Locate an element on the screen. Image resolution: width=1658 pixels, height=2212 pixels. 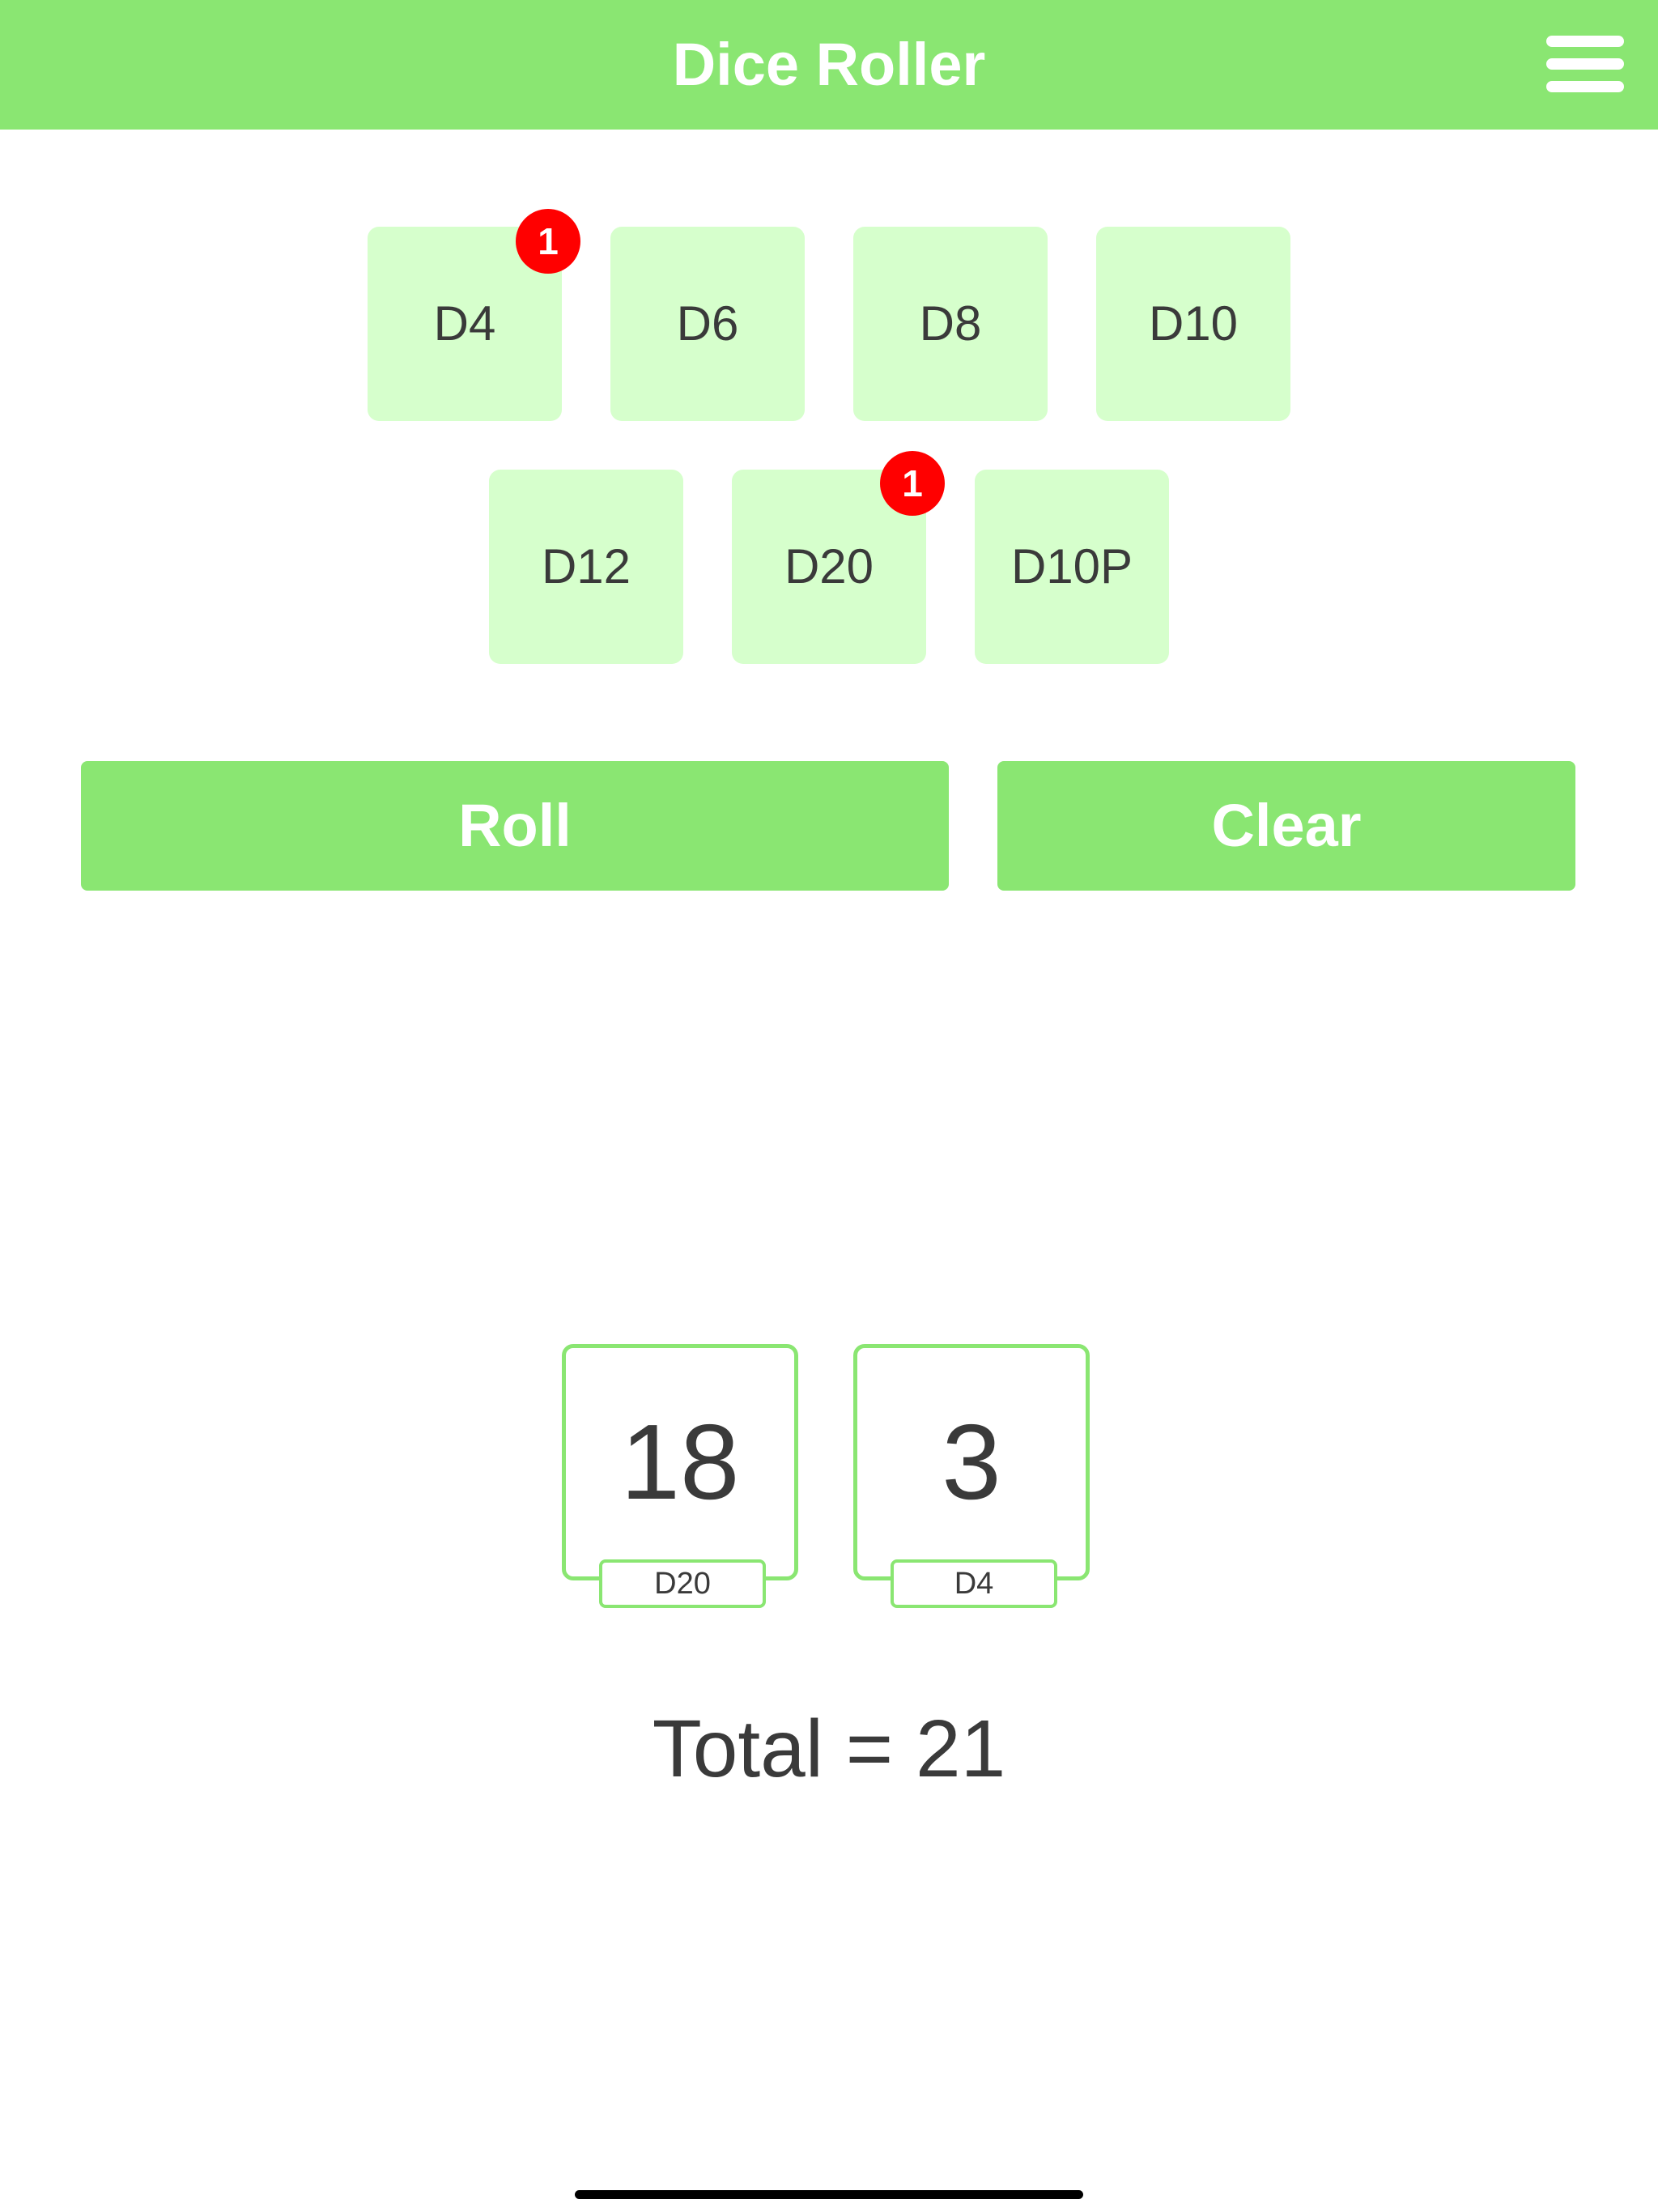
die-label: D10 is located at coordinates (1193, 324).